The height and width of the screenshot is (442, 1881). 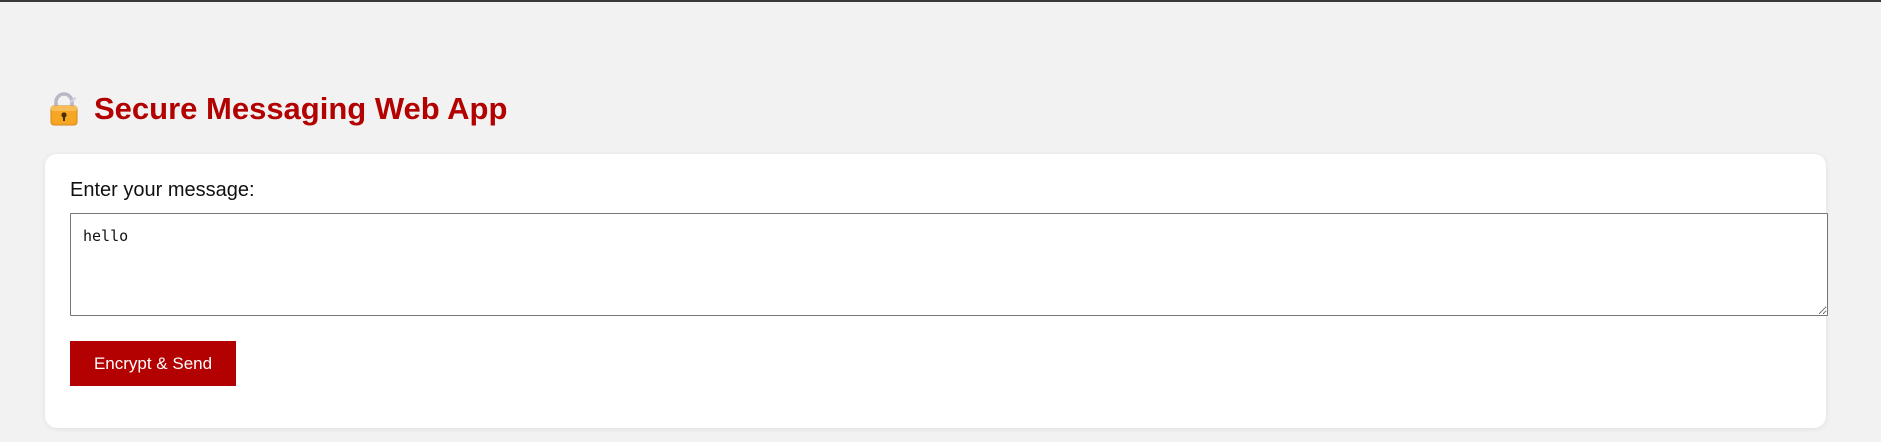 I want to click on message-label: Enter your message:, so click(x=162, y=190).